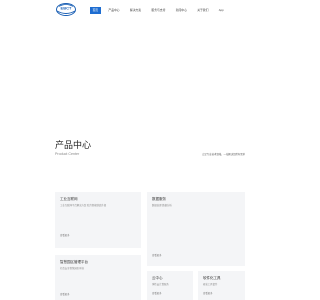  Describe the element at coordinates (221, 10) in the screenshot. I see `nav-item-app: App` at that location.